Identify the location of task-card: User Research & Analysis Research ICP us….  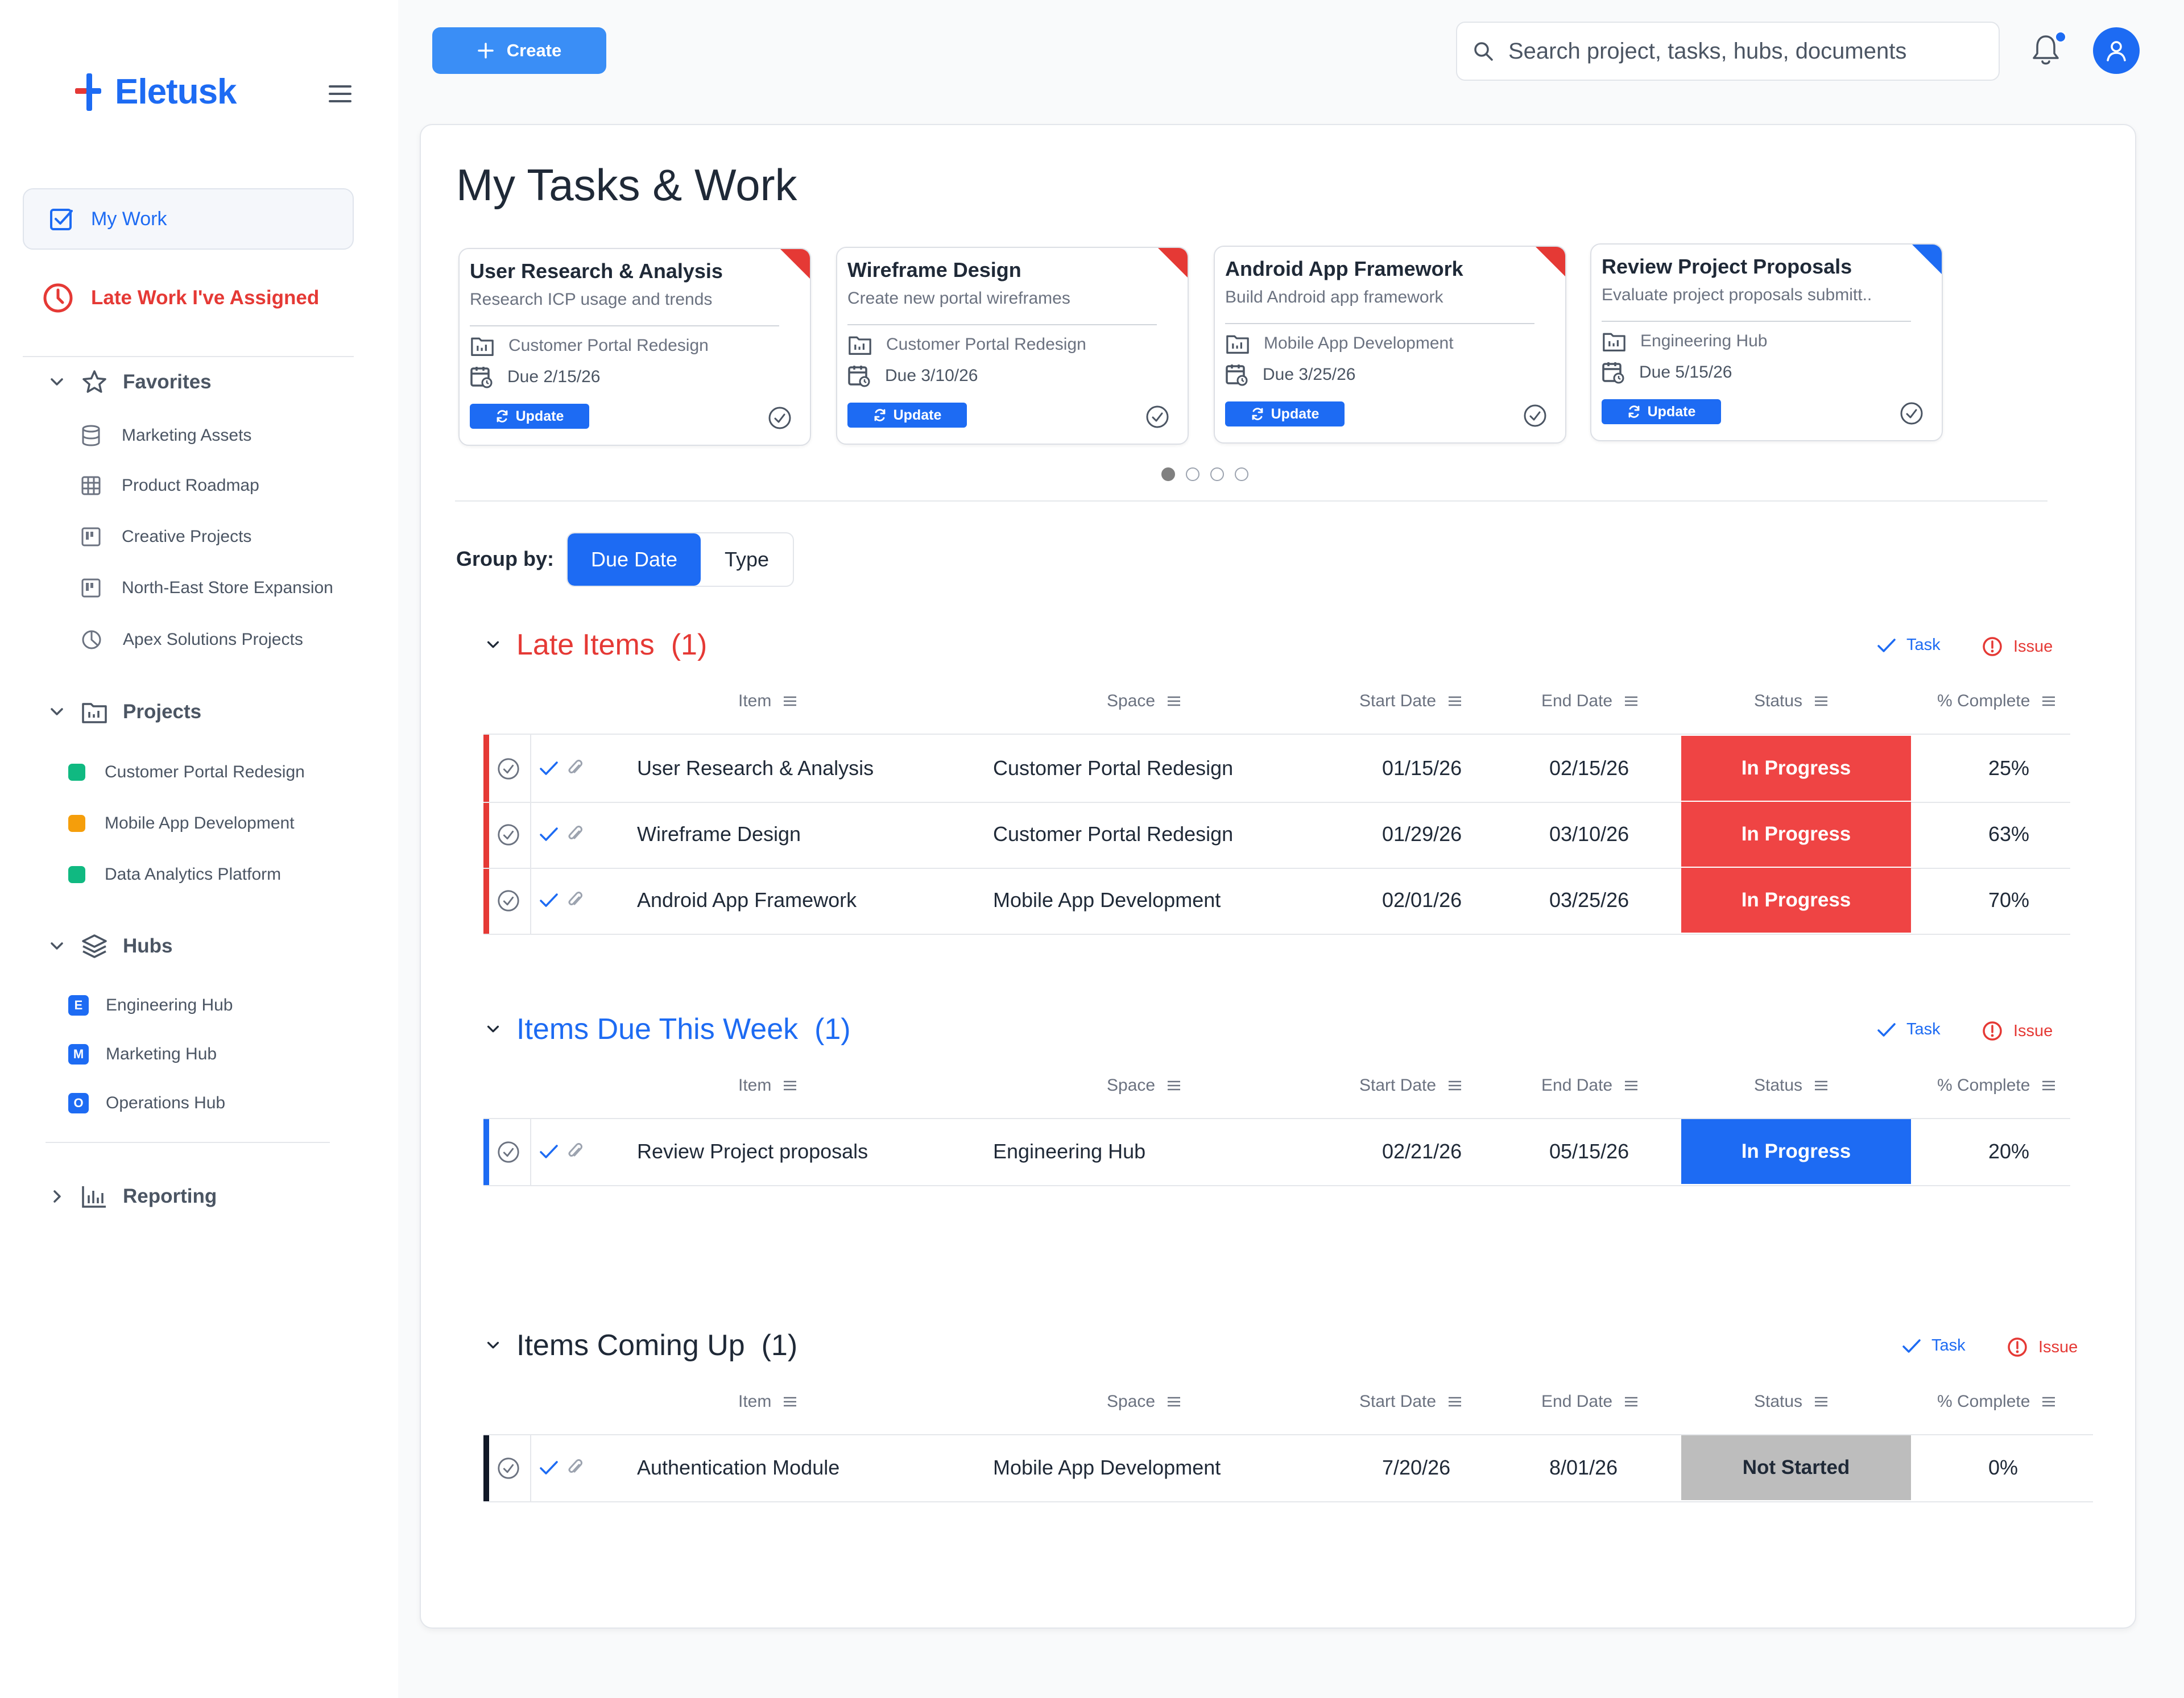
(634, 347).